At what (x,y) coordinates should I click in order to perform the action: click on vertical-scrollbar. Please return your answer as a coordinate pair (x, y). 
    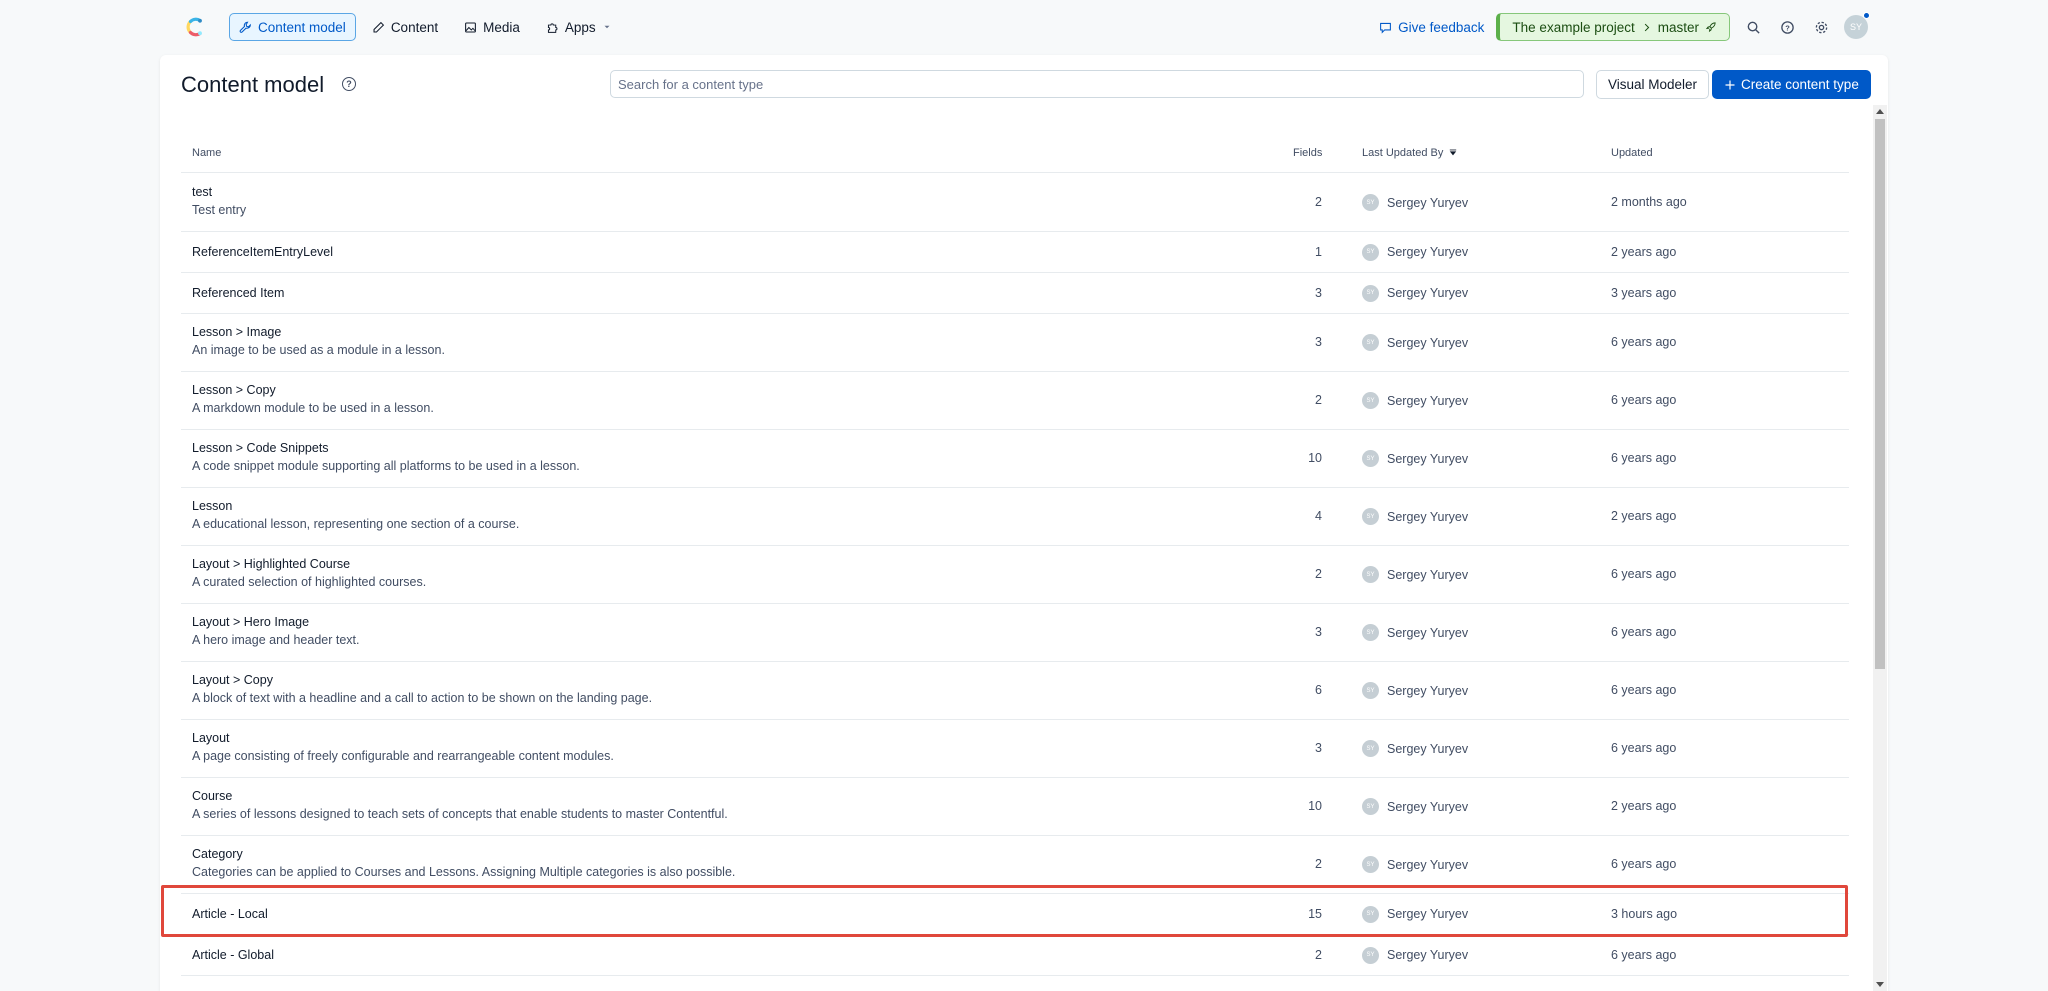
    Looking at the image, I should click on (1880, 548).